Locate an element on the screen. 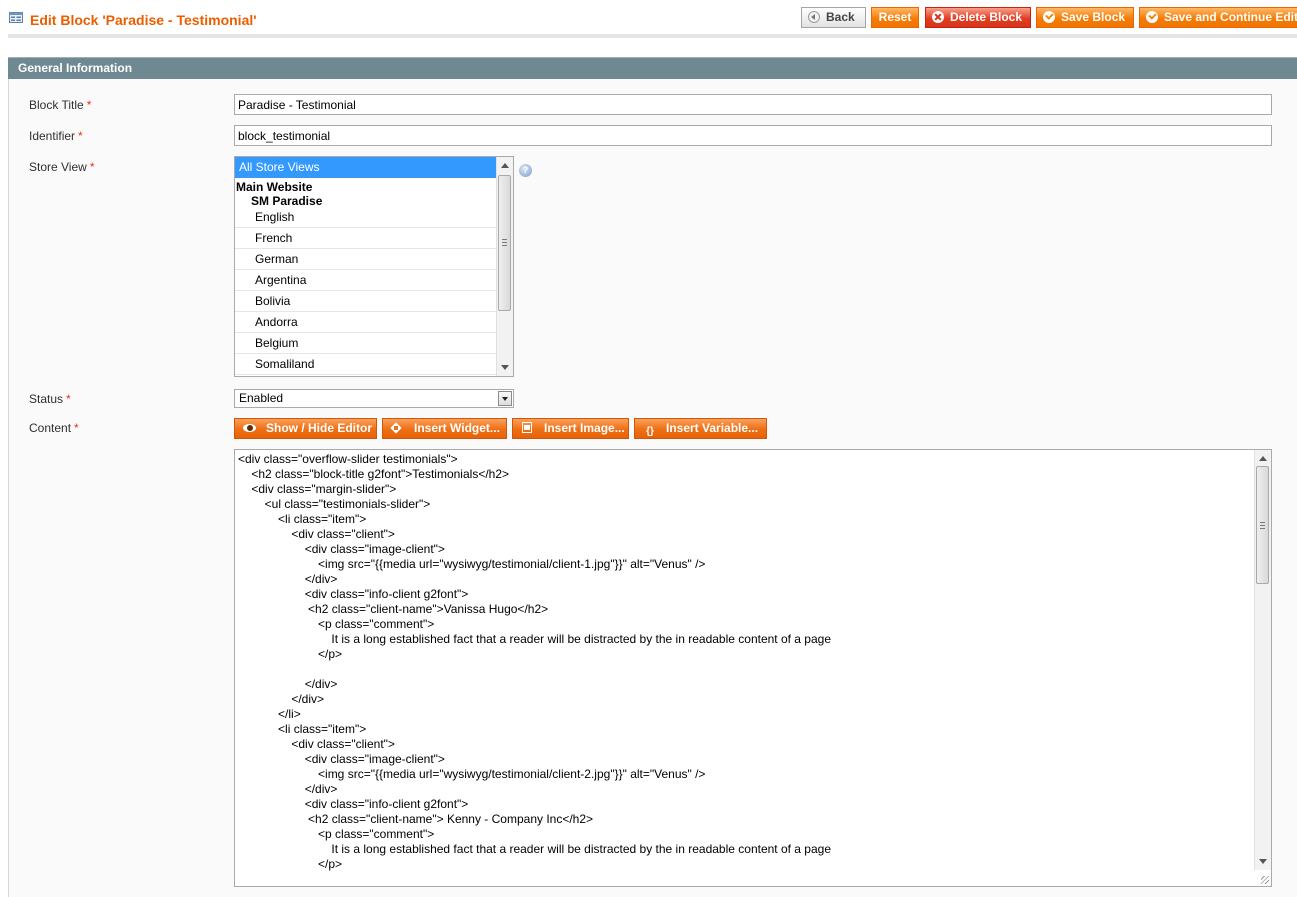  store-option-belgium: Belgium is located at coordinates (366, 343).